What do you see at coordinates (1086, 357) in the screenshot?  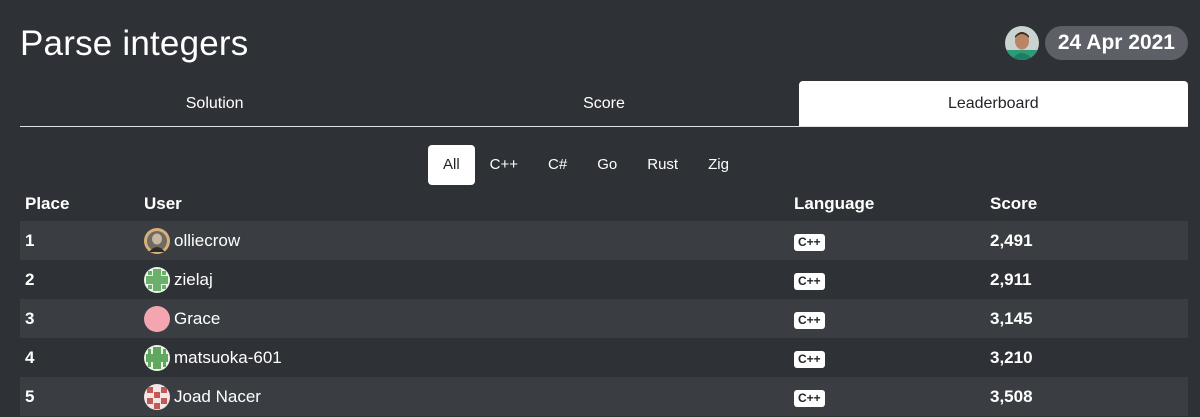 I see `score-cell: 3,210` at bounding box center [1086, 357].